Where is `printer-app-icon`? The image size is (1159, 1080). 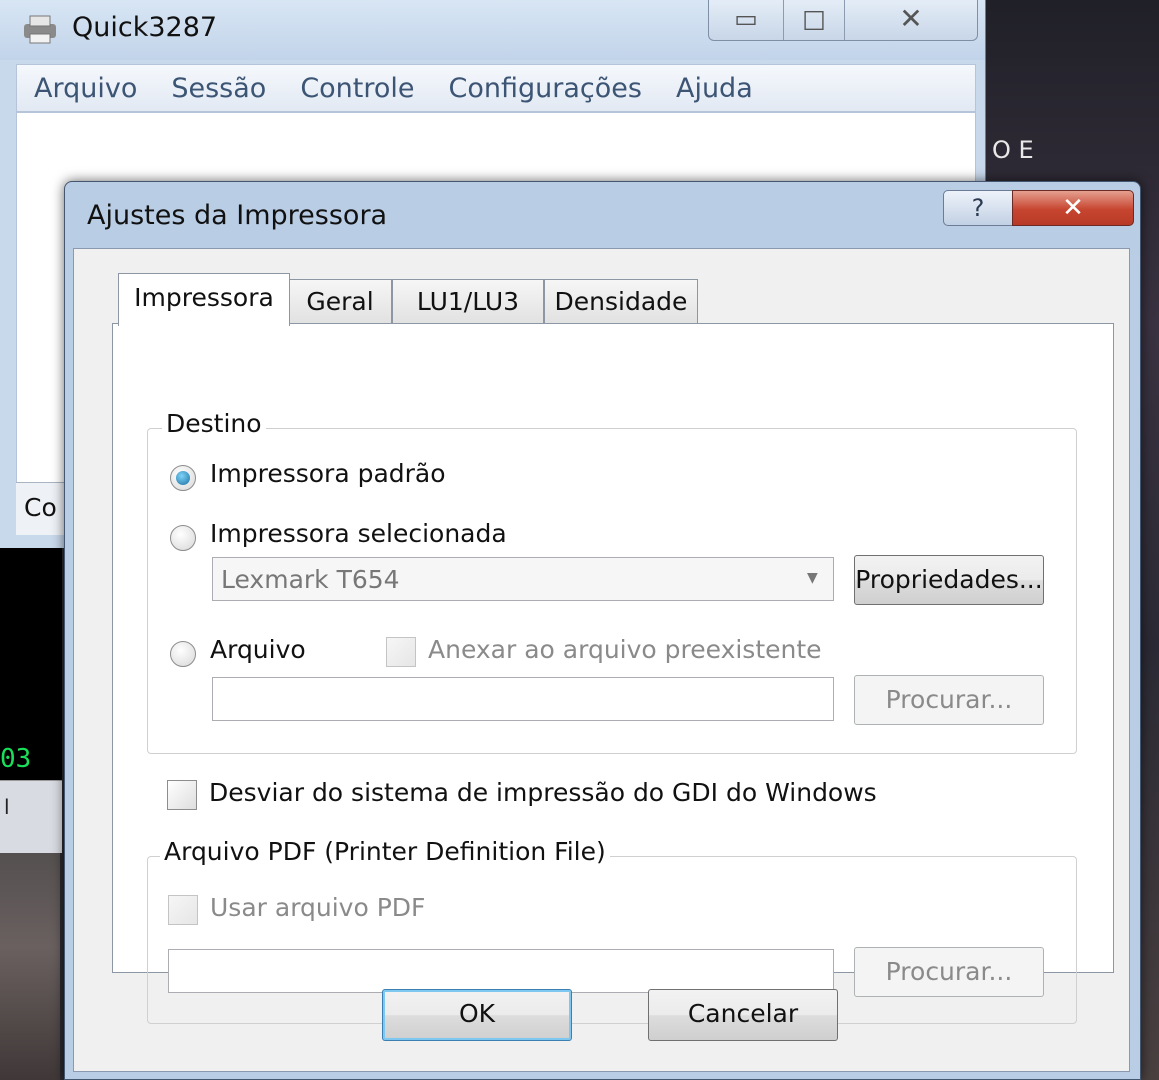
printer-app-icon is located at coordinates (40, 29).